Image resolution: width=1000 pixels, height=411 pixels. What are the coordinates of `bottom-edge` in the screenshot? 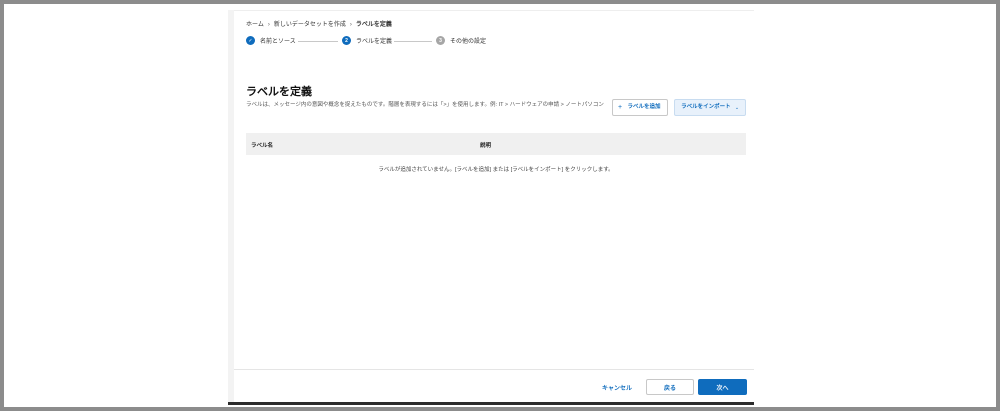 It's located at (491, 403).